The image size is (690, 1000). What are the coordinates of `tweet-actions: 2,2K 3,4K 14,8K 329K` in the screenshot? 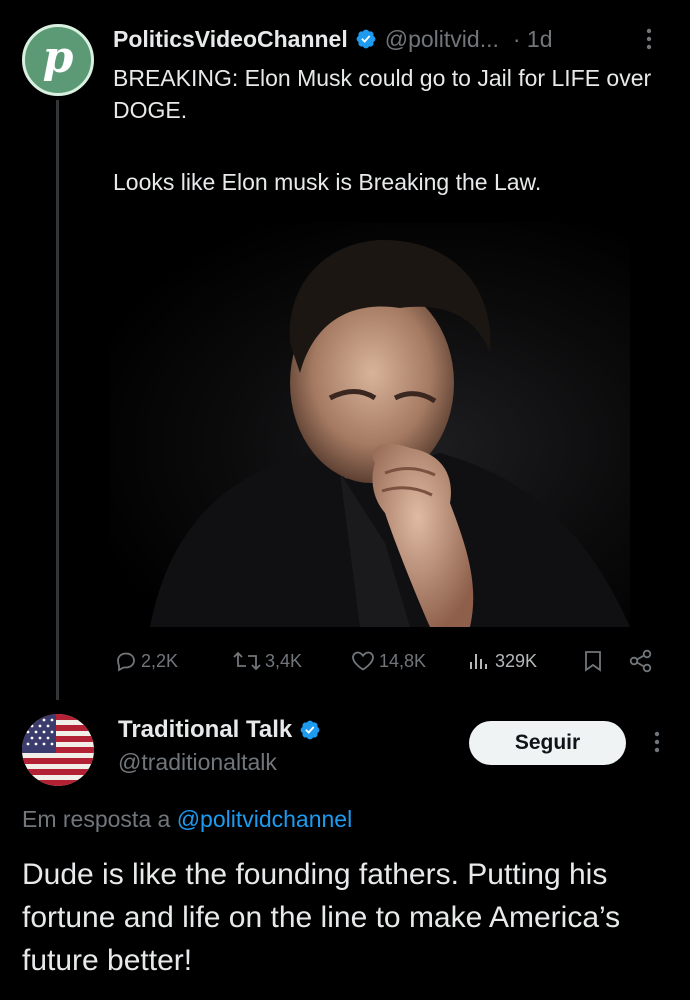 It's located at (386, 661).